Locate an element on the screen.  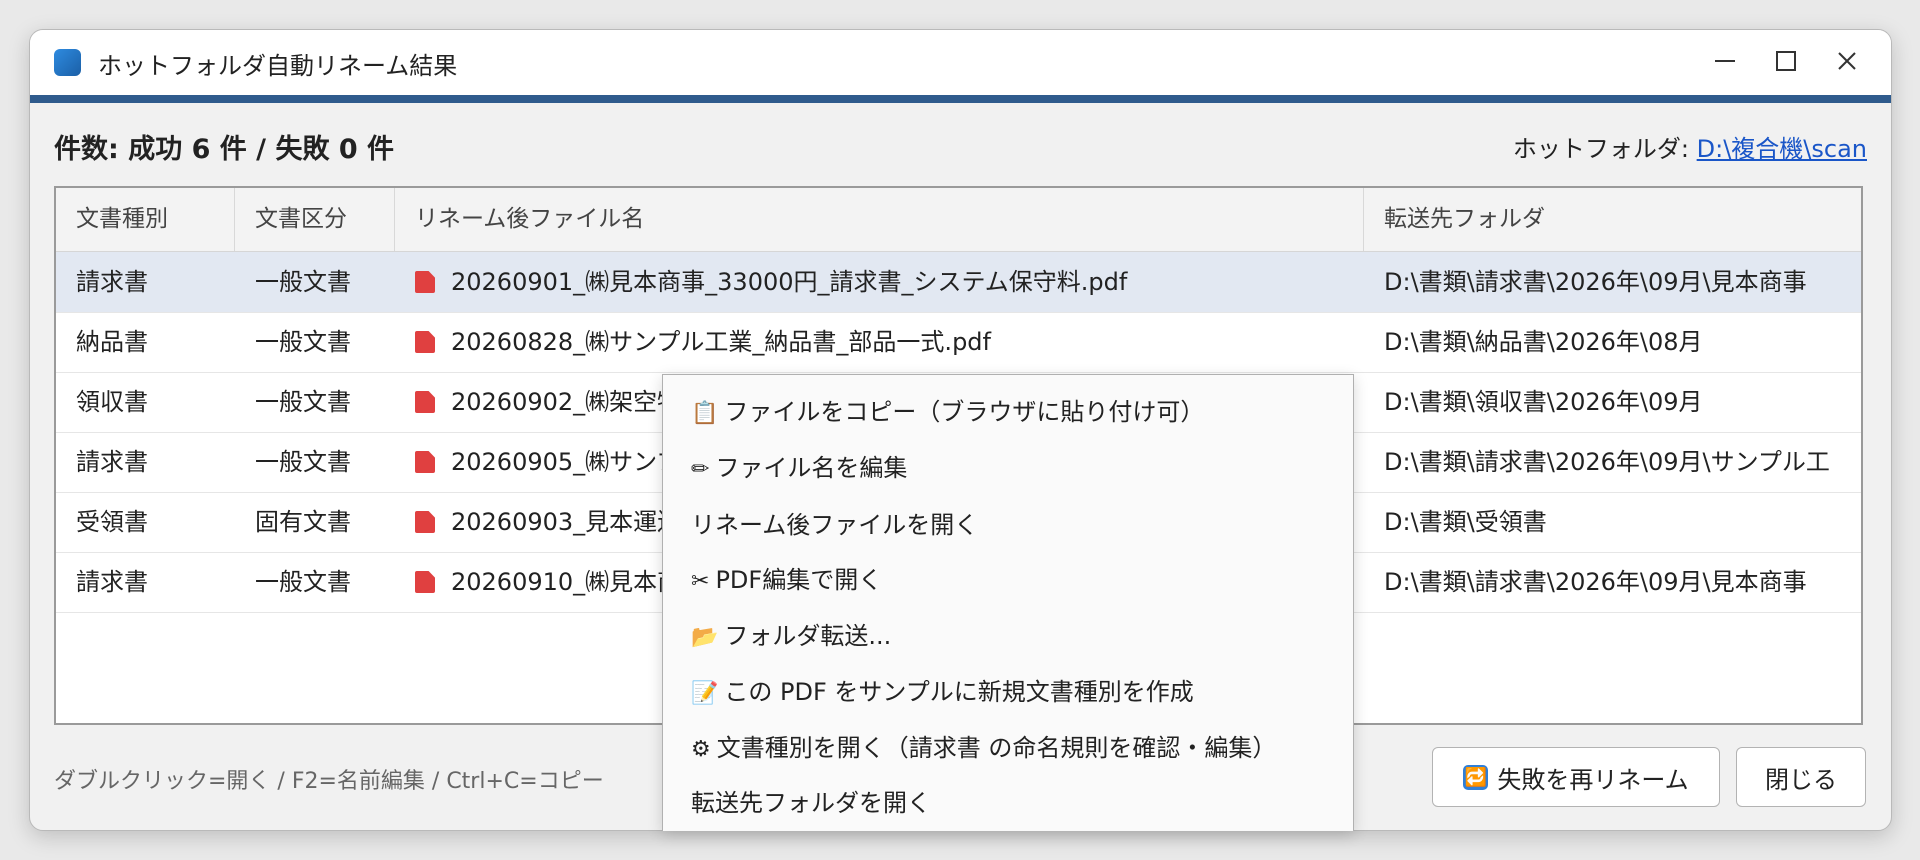
menu-item-label: 転送先フォルダを開く is located at coordinates (811, 803).